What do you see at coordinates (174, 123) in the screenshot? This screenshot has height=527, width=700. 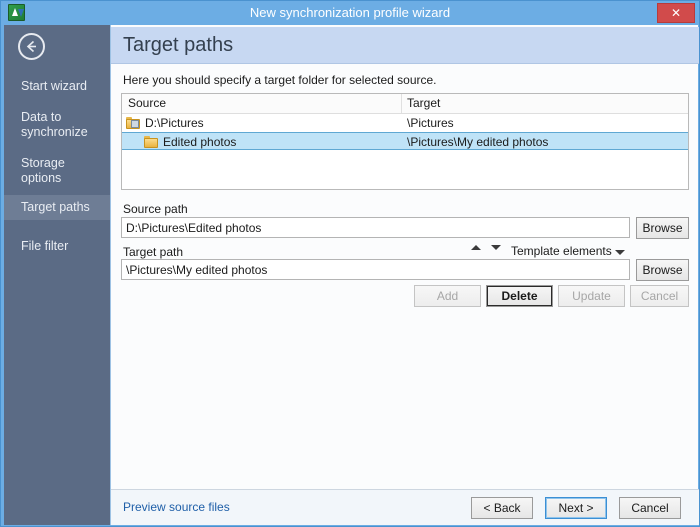 I see `row-source-text: D:\Pictures` at bounding box center [174, 123].